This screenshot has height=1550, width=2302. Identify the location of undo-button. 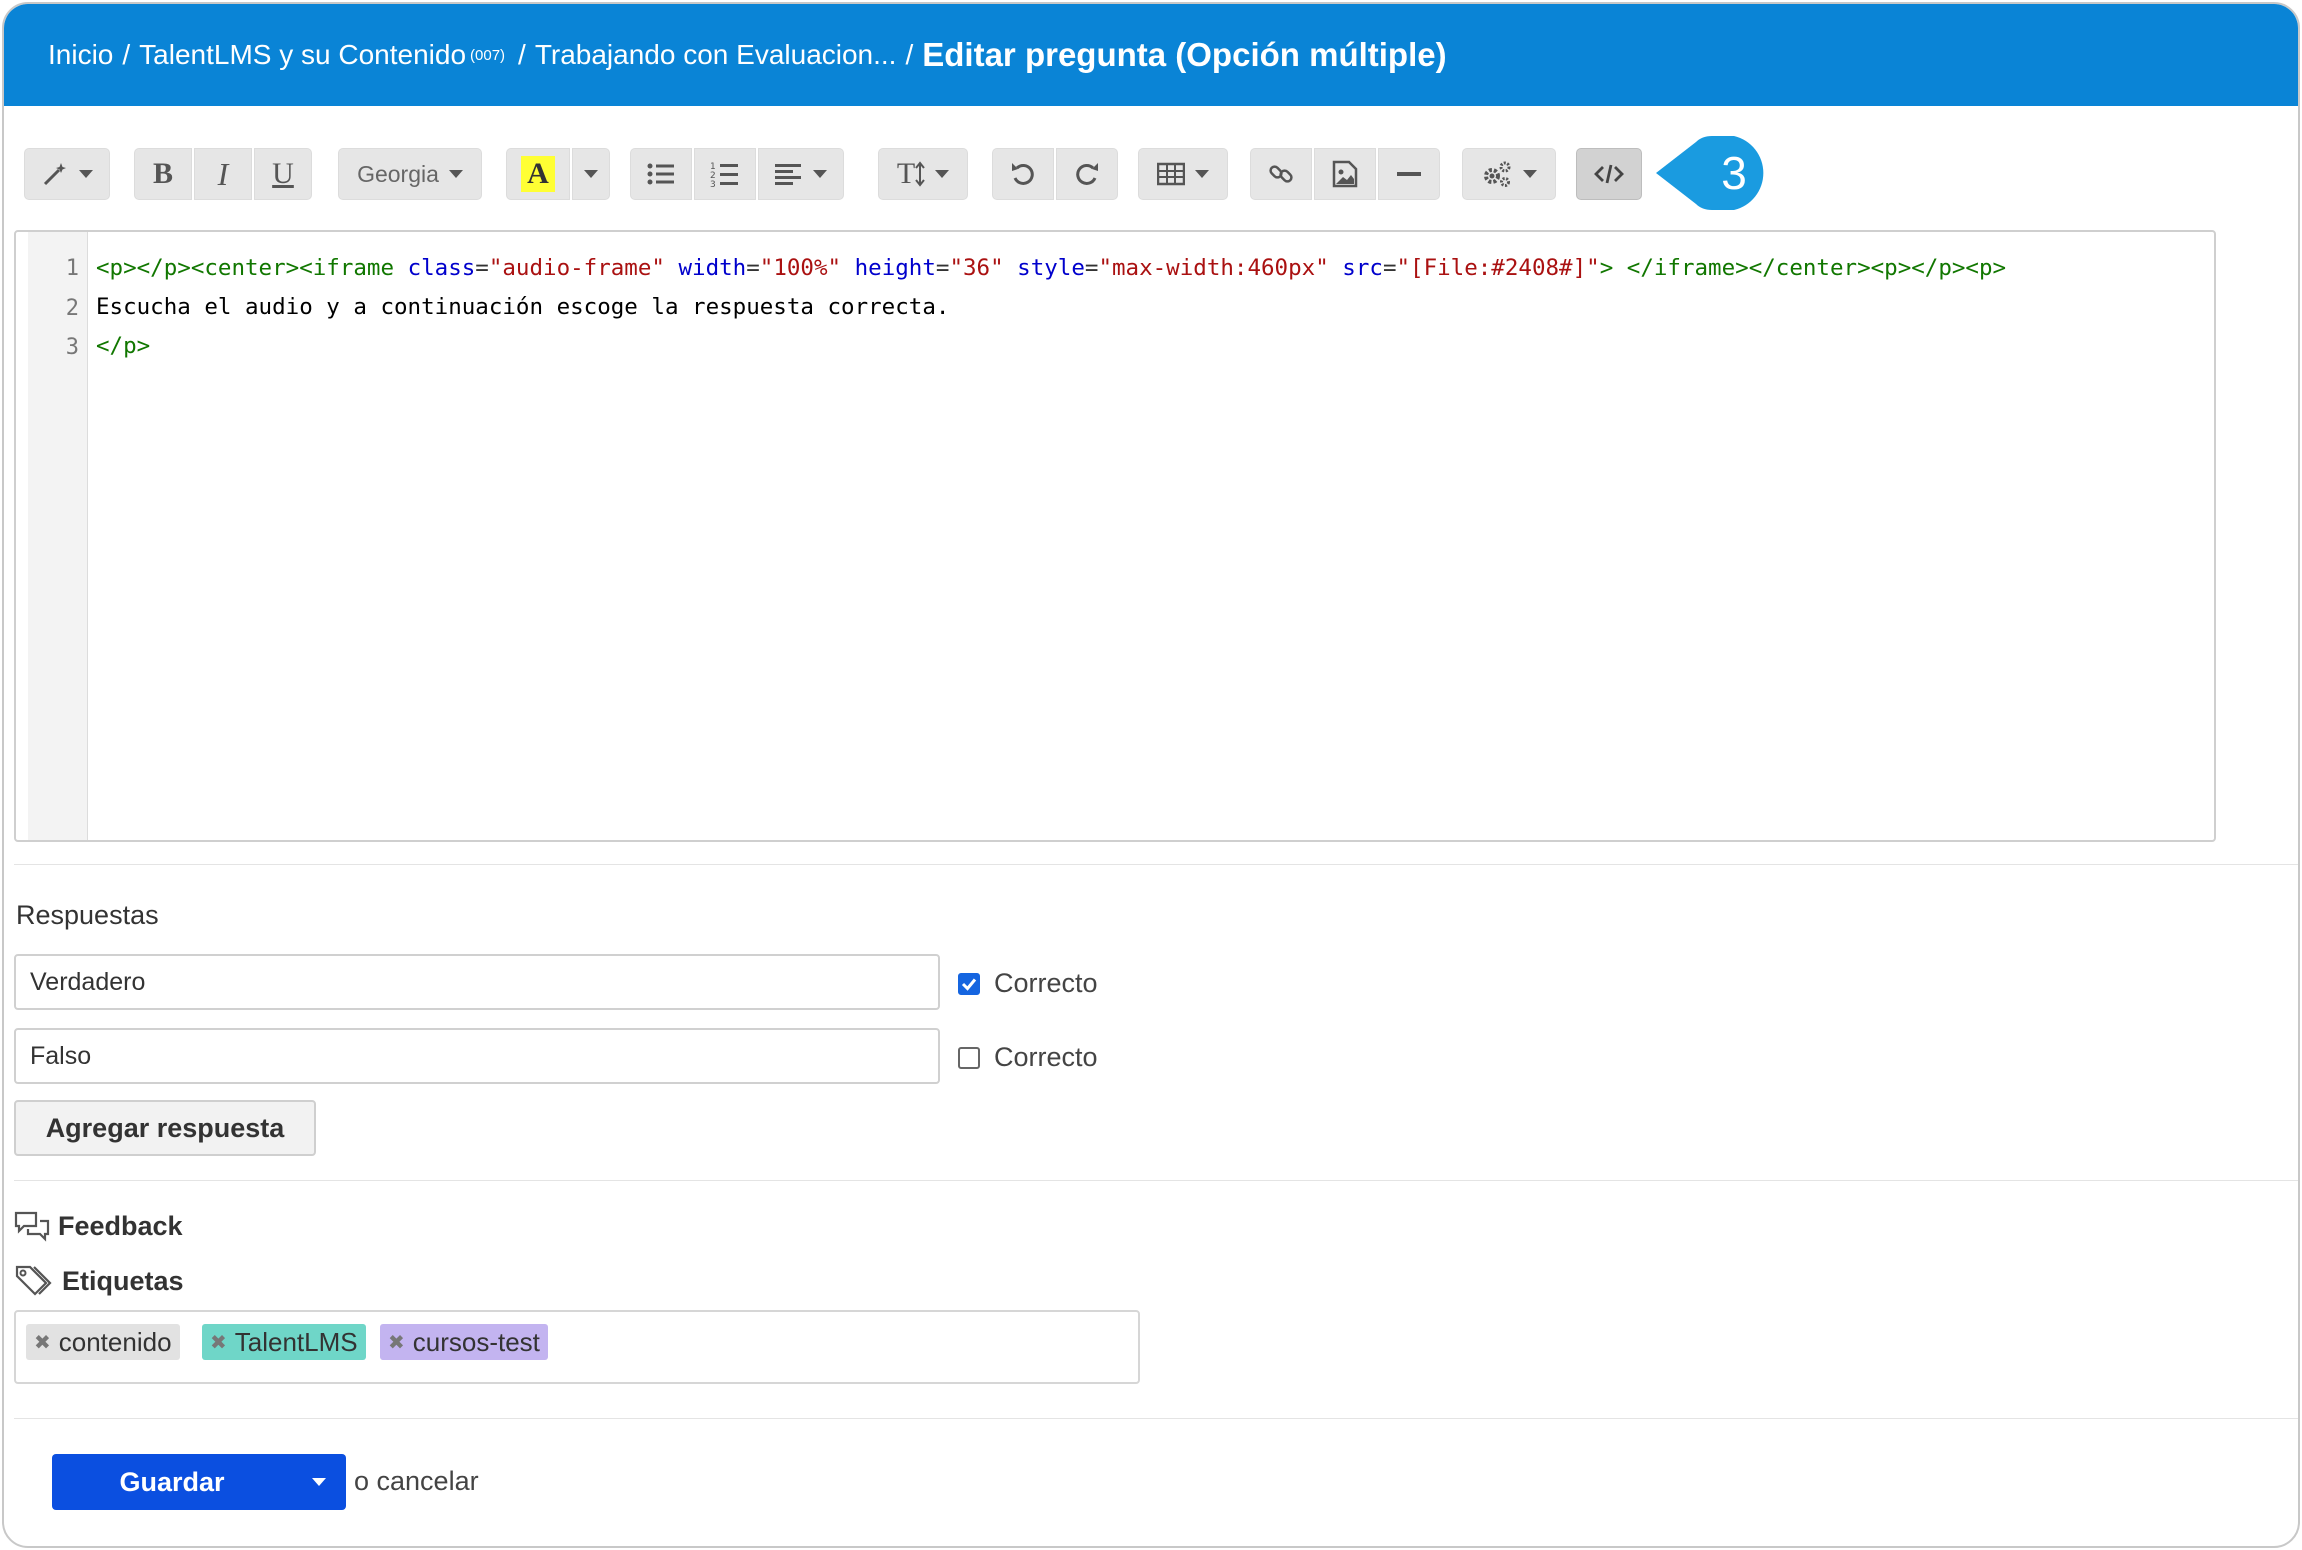
(1023, 174).